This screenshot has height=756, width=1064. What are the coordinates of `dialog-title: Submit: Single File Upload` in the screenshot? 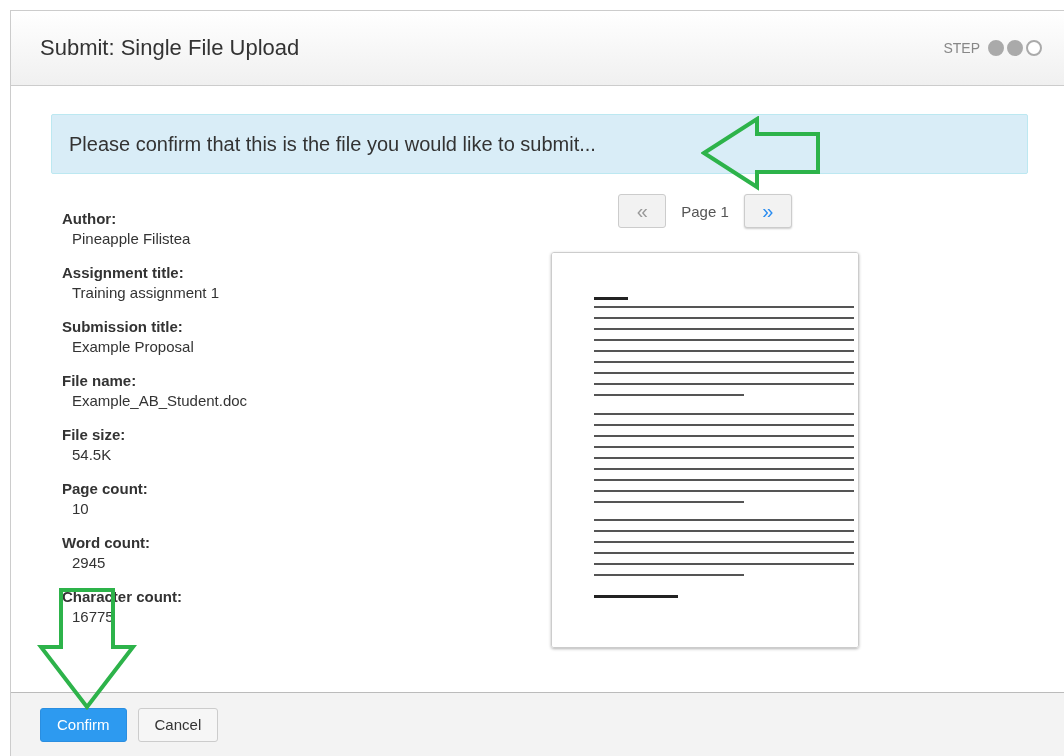 It's located at (170, 48).